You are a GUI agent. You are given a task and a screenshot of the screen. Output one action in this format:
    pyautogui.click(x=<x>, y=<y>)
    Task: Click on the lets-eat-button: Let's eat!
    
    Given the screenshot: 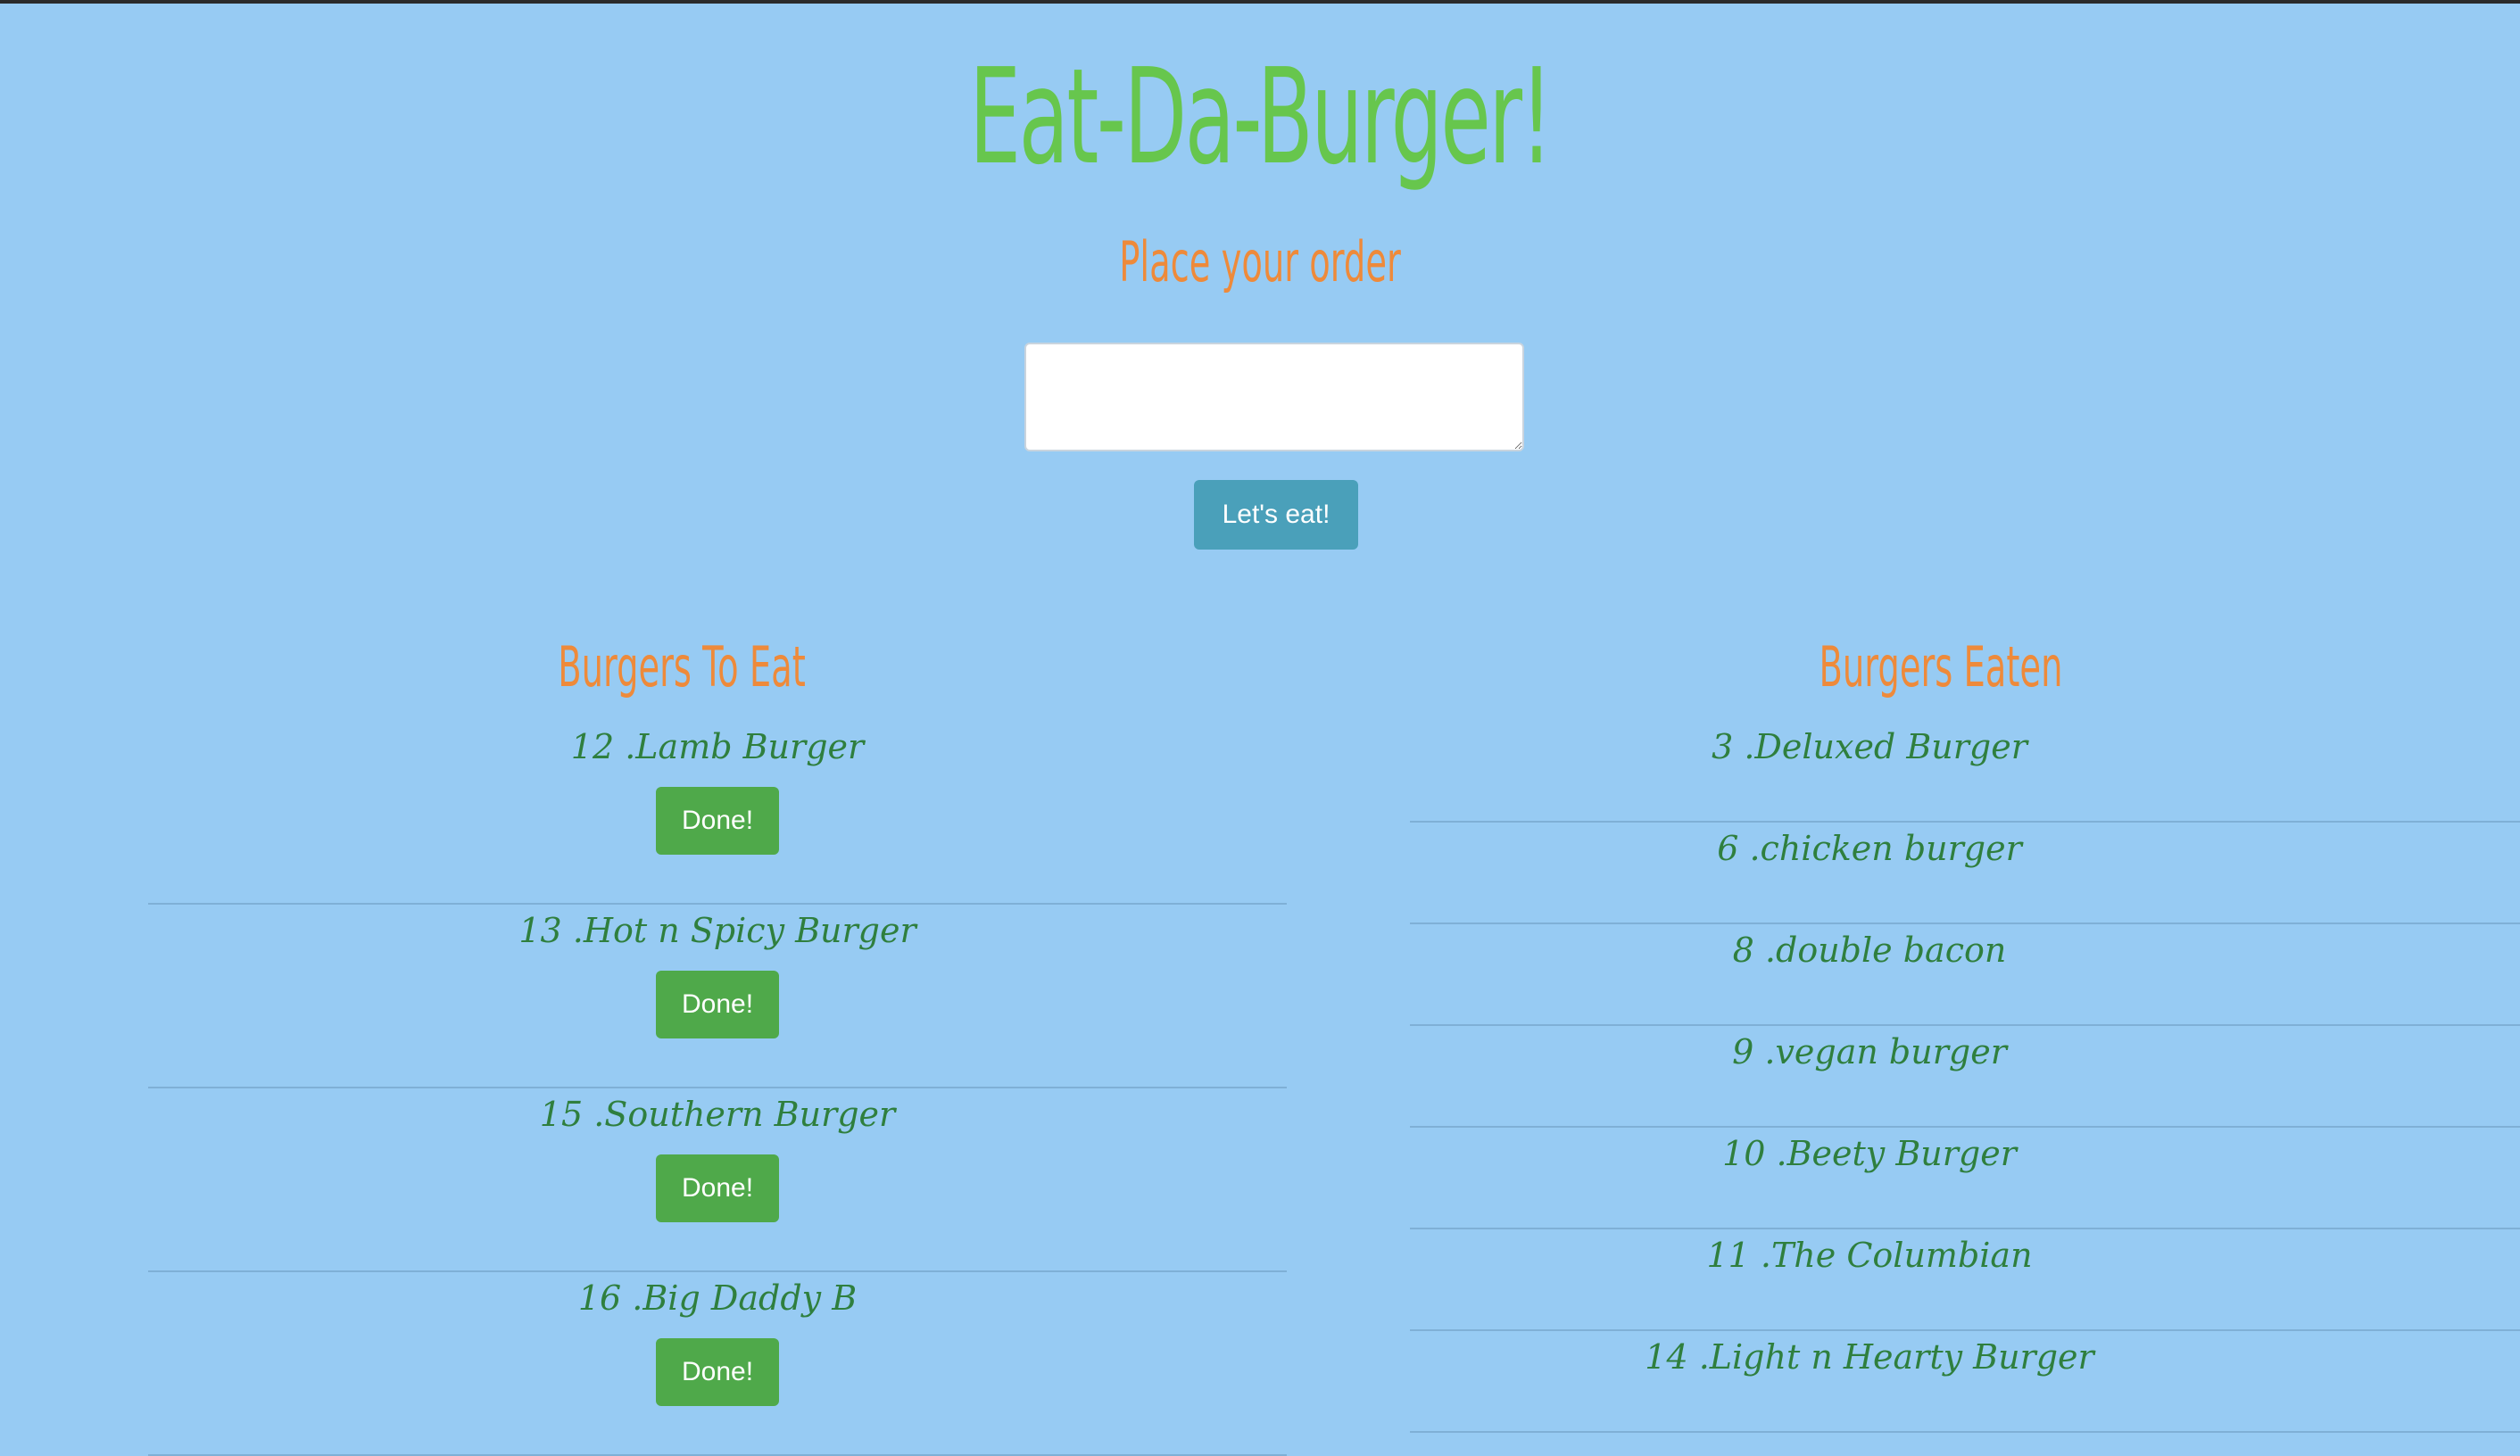 What is the action you would take?
    pyautogui.click(x=1276, y=515)
    